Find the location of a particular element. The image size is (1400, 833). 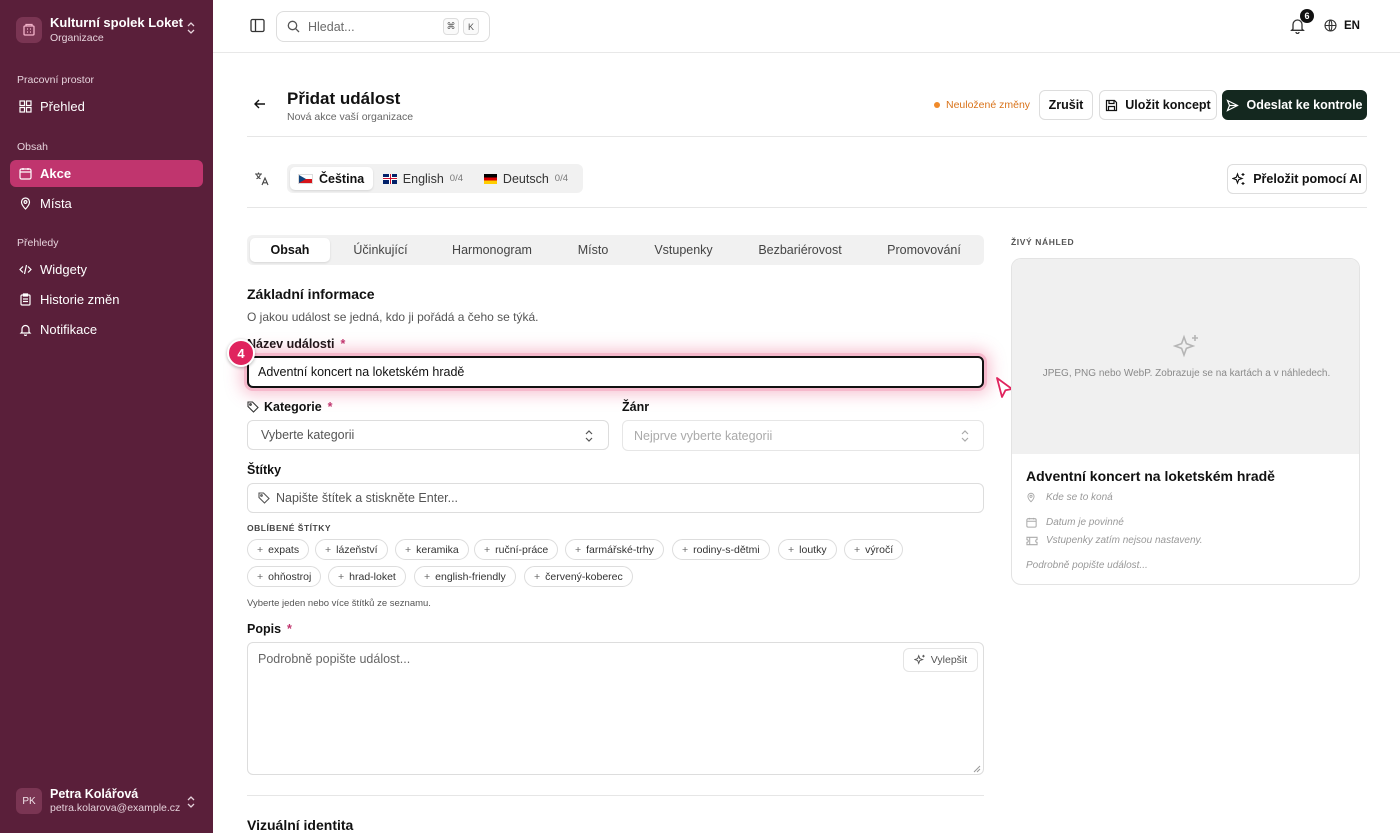

sidebar-item-events: Akce is located at coordinates (106, 173).